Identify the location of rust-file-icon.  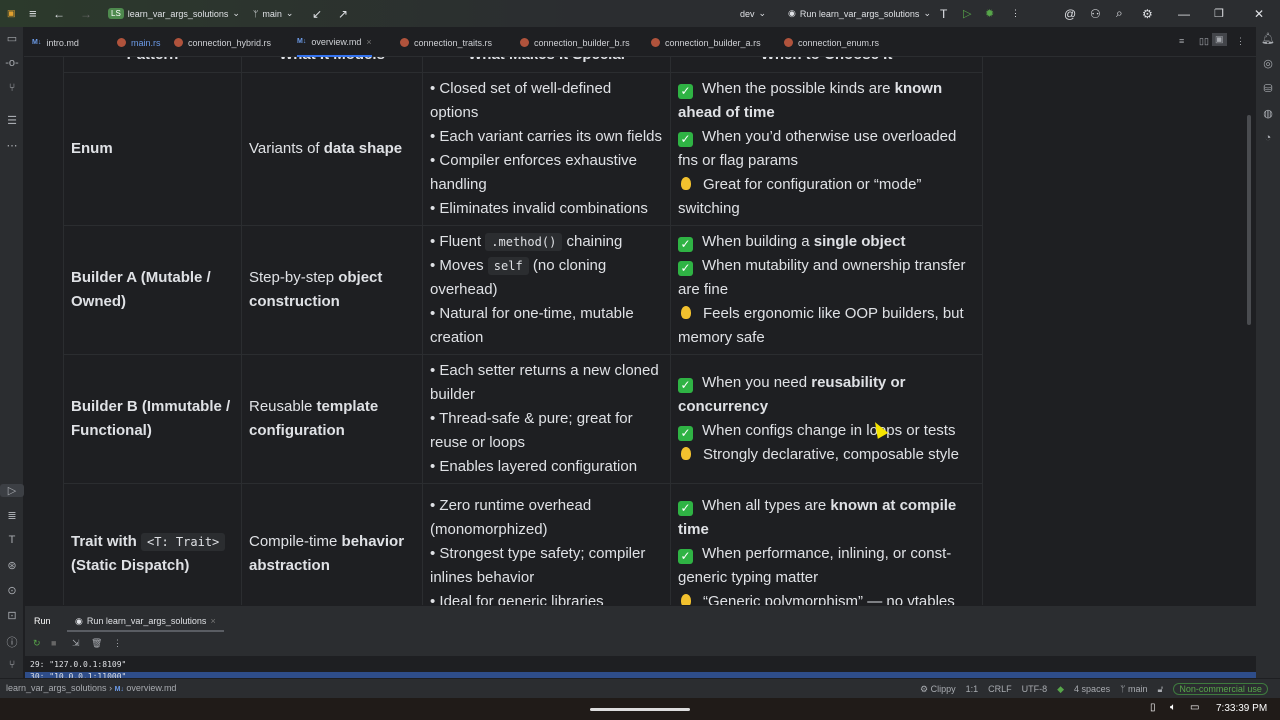
(121, 42).